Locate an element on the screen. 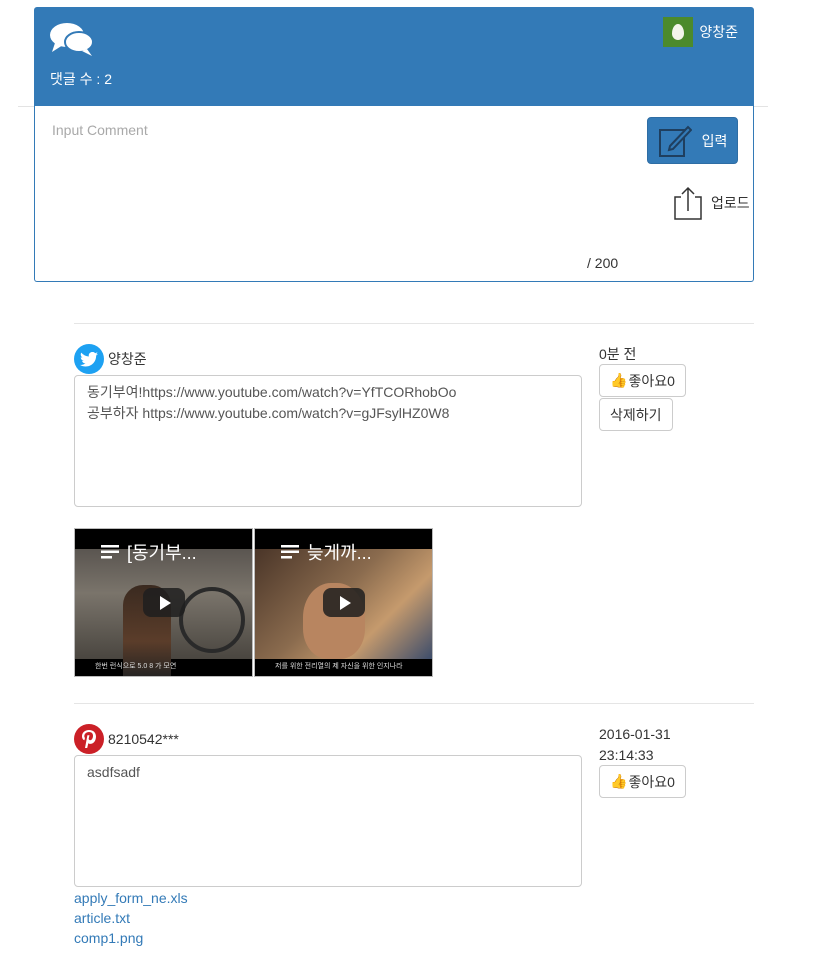 This screenshot has width=817, height=961. comment-time: 2016-01-31 23:14:33 is located at coordinates (635, 745).